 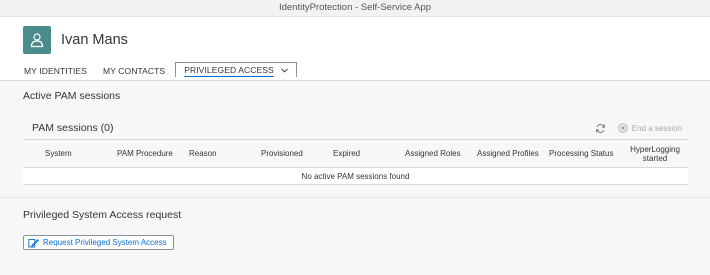 I want to click on column-header-reason: Reason, so click(x=221, y=153).